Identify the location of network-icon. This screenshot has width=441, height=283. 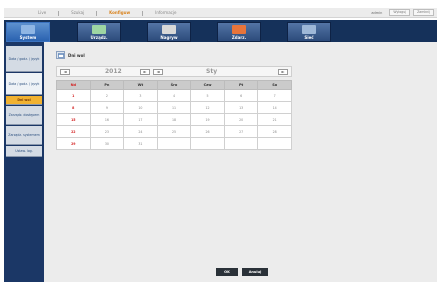
(309, 29).